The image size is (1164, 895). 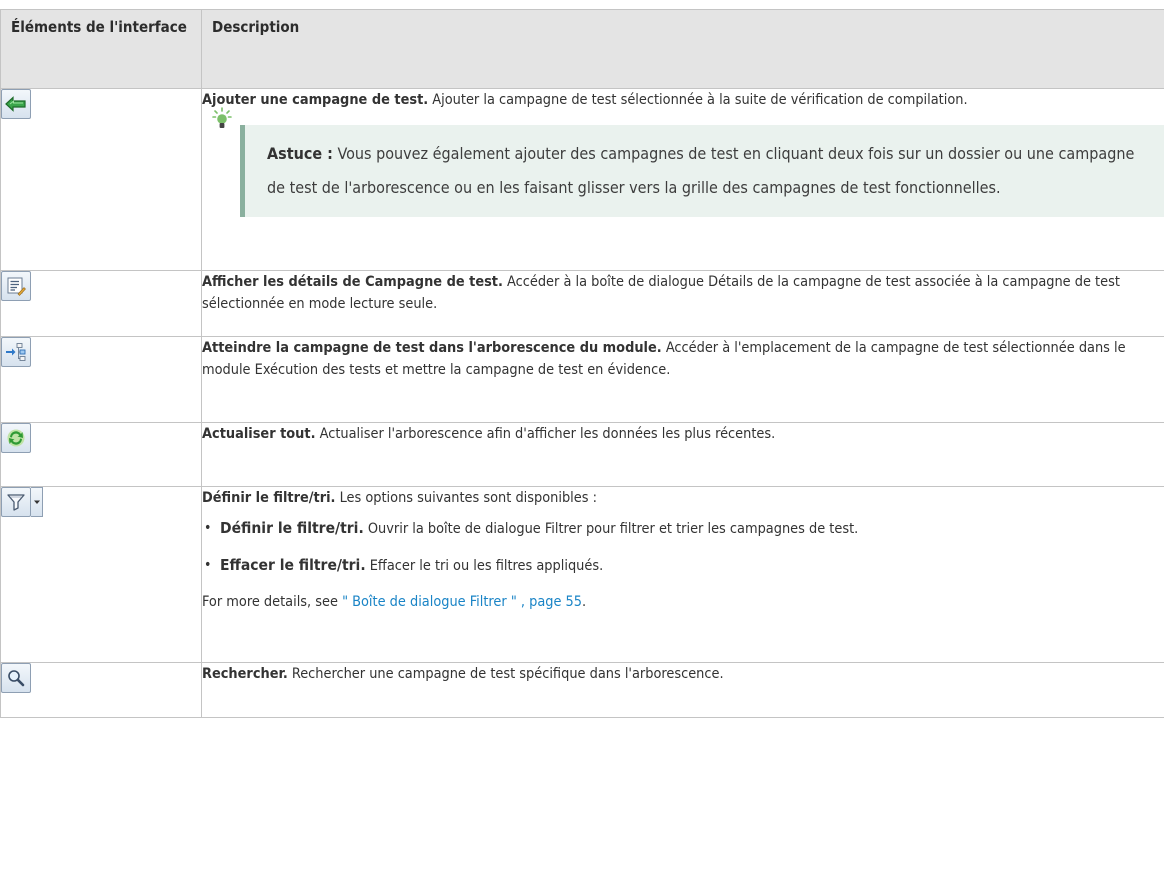 What do you see at coordinates (584, 602) in the screenshot?
I see `more-suffix: .` at bounding box center [584, 602].